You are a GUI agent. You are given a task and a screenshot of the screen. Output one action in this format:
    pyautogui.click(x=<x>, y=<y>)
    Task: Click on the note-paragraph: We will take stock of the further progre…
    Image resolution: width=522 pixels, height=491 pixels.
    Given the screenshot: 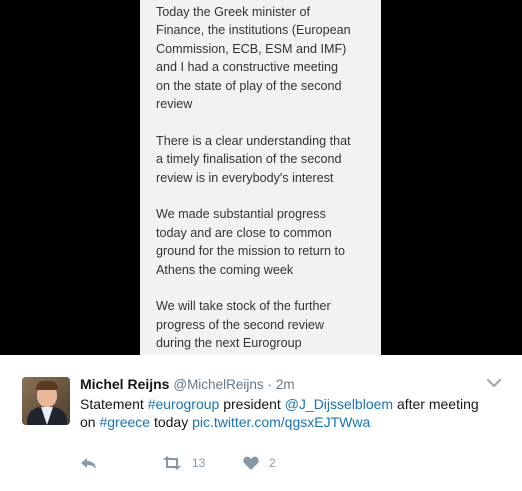 What is the action you would take?
    pyautogui.click(x=243, y=325)
    